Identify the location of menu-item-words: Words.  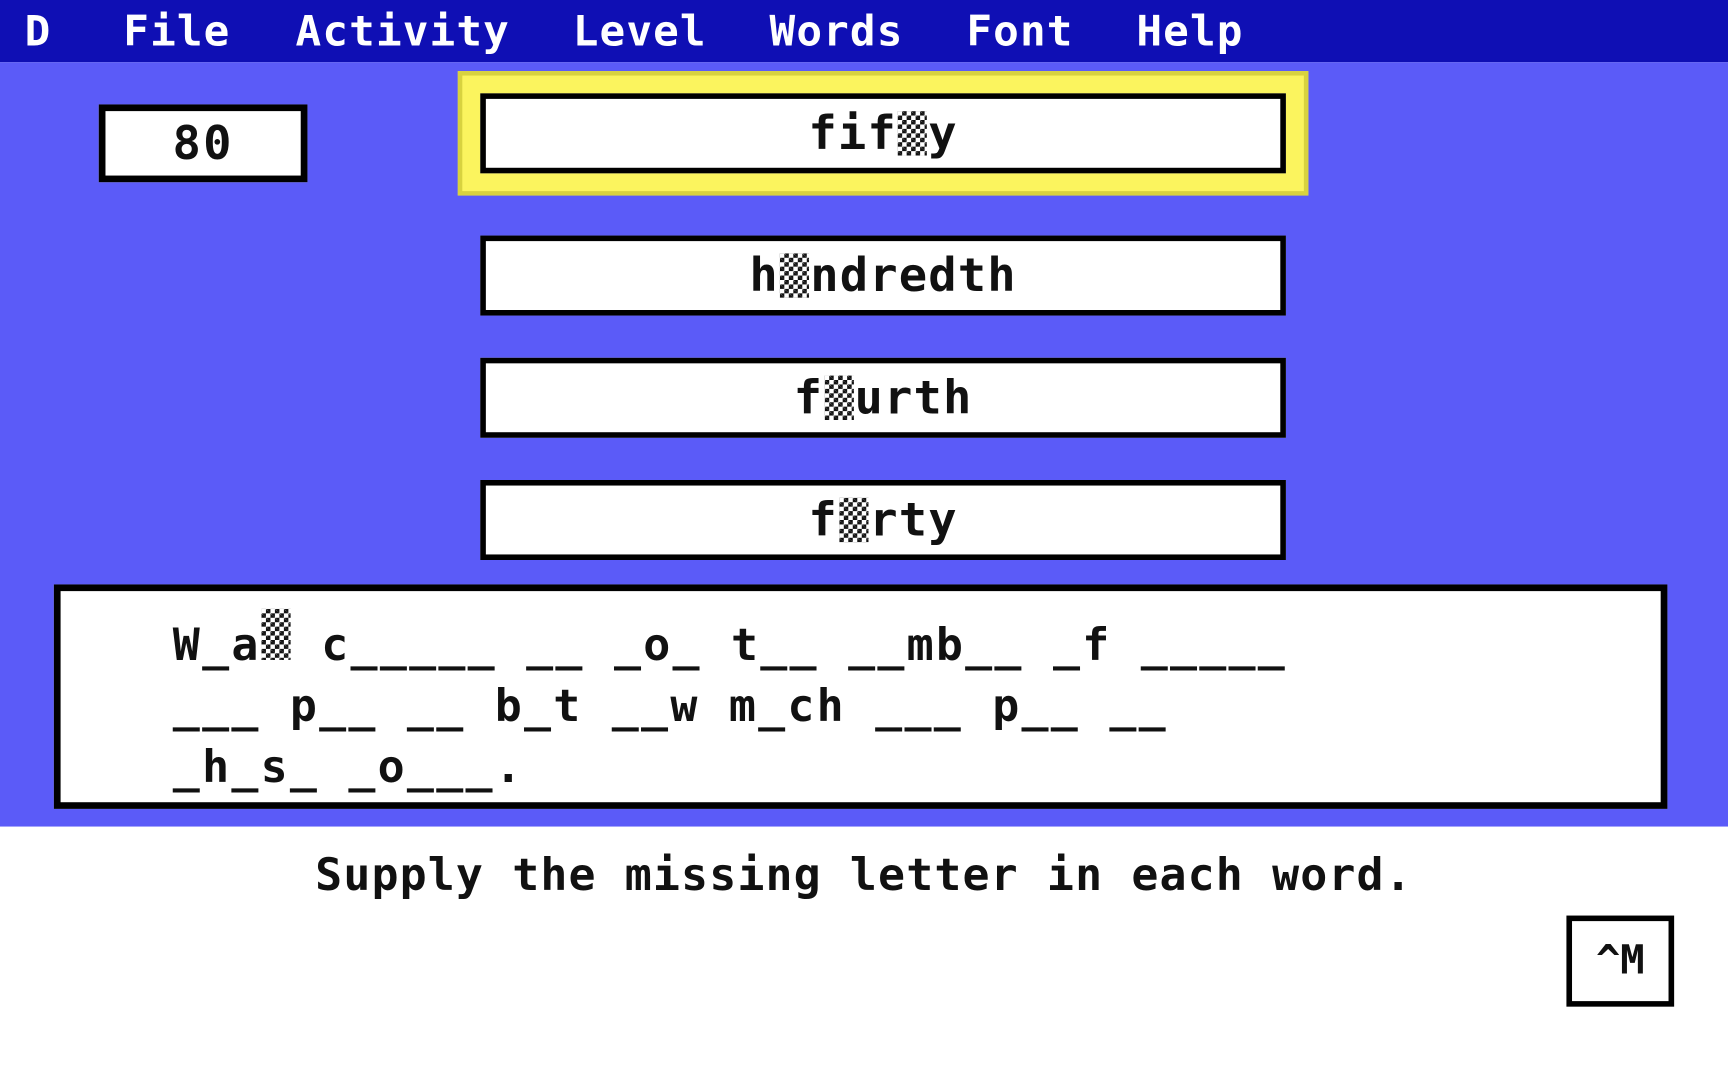
(837, 31).